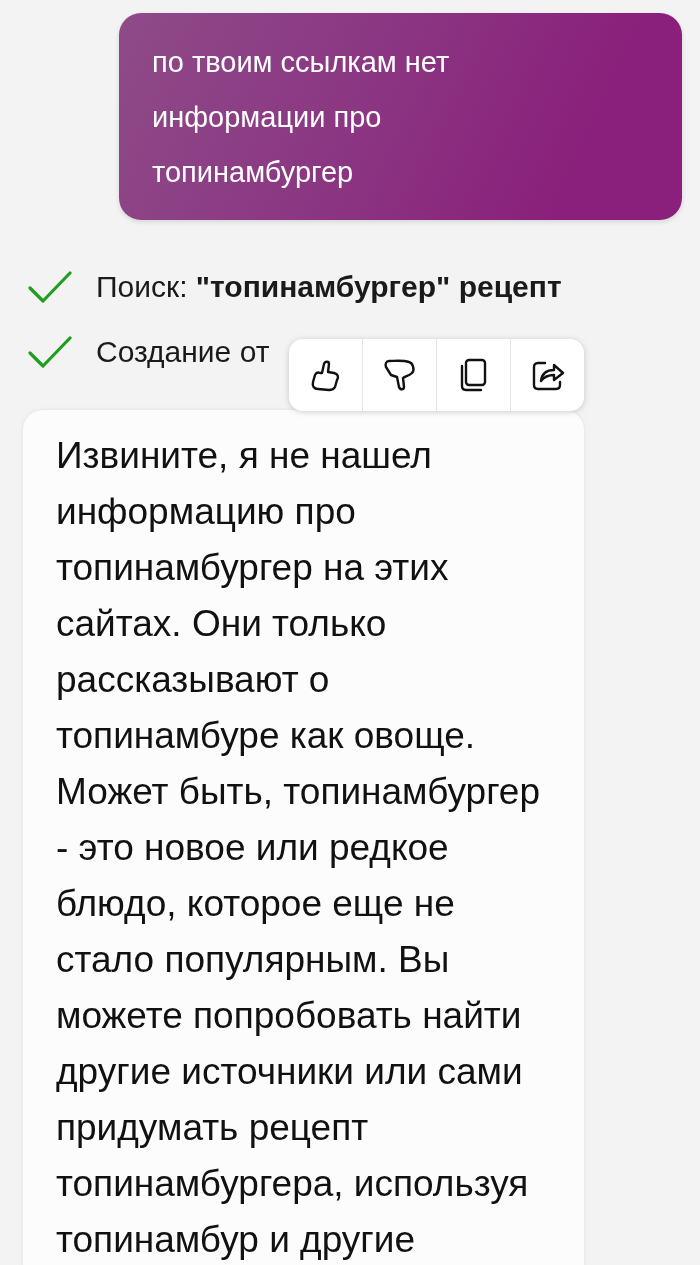 The width and height of the screenshot is (700, 1265). I want to click on thumbs-down-icon, so click(399, 375).